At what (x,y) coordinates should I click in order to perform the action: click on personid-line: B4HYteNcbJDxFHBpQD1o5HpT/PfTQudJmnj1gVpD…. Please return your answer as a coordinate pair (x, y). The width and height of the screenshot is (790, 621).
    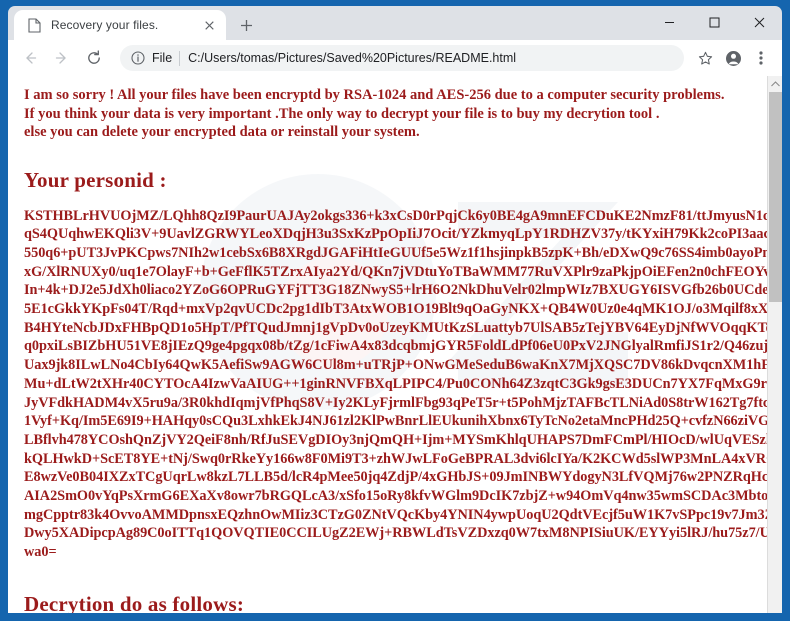
    Looking at the image, I should click on (395, 327).